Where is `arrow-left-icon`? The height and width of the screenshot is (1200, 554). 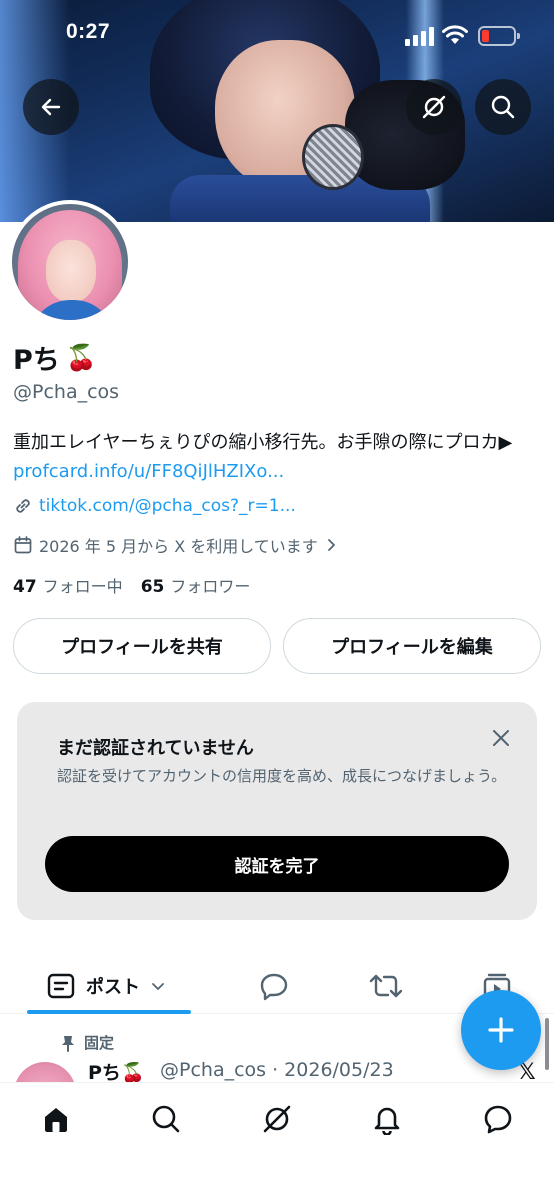 arrow-left-icon is located at coordinates (51, 107).